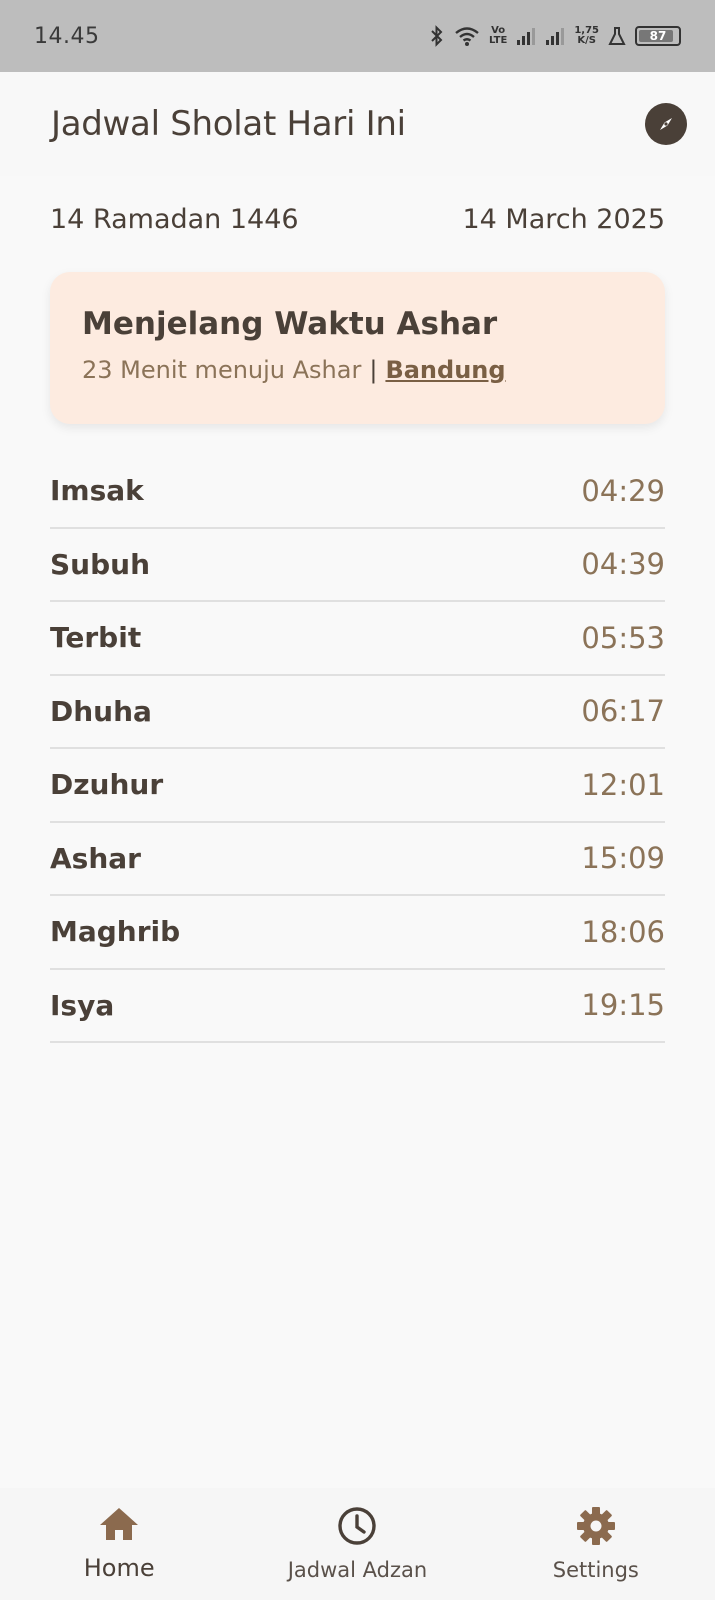 The height and width of the screenshot is (1600, 715). Describe the element at coordinates (445, 370) in the screenshot. I see `city-link: Bandung` at that location.